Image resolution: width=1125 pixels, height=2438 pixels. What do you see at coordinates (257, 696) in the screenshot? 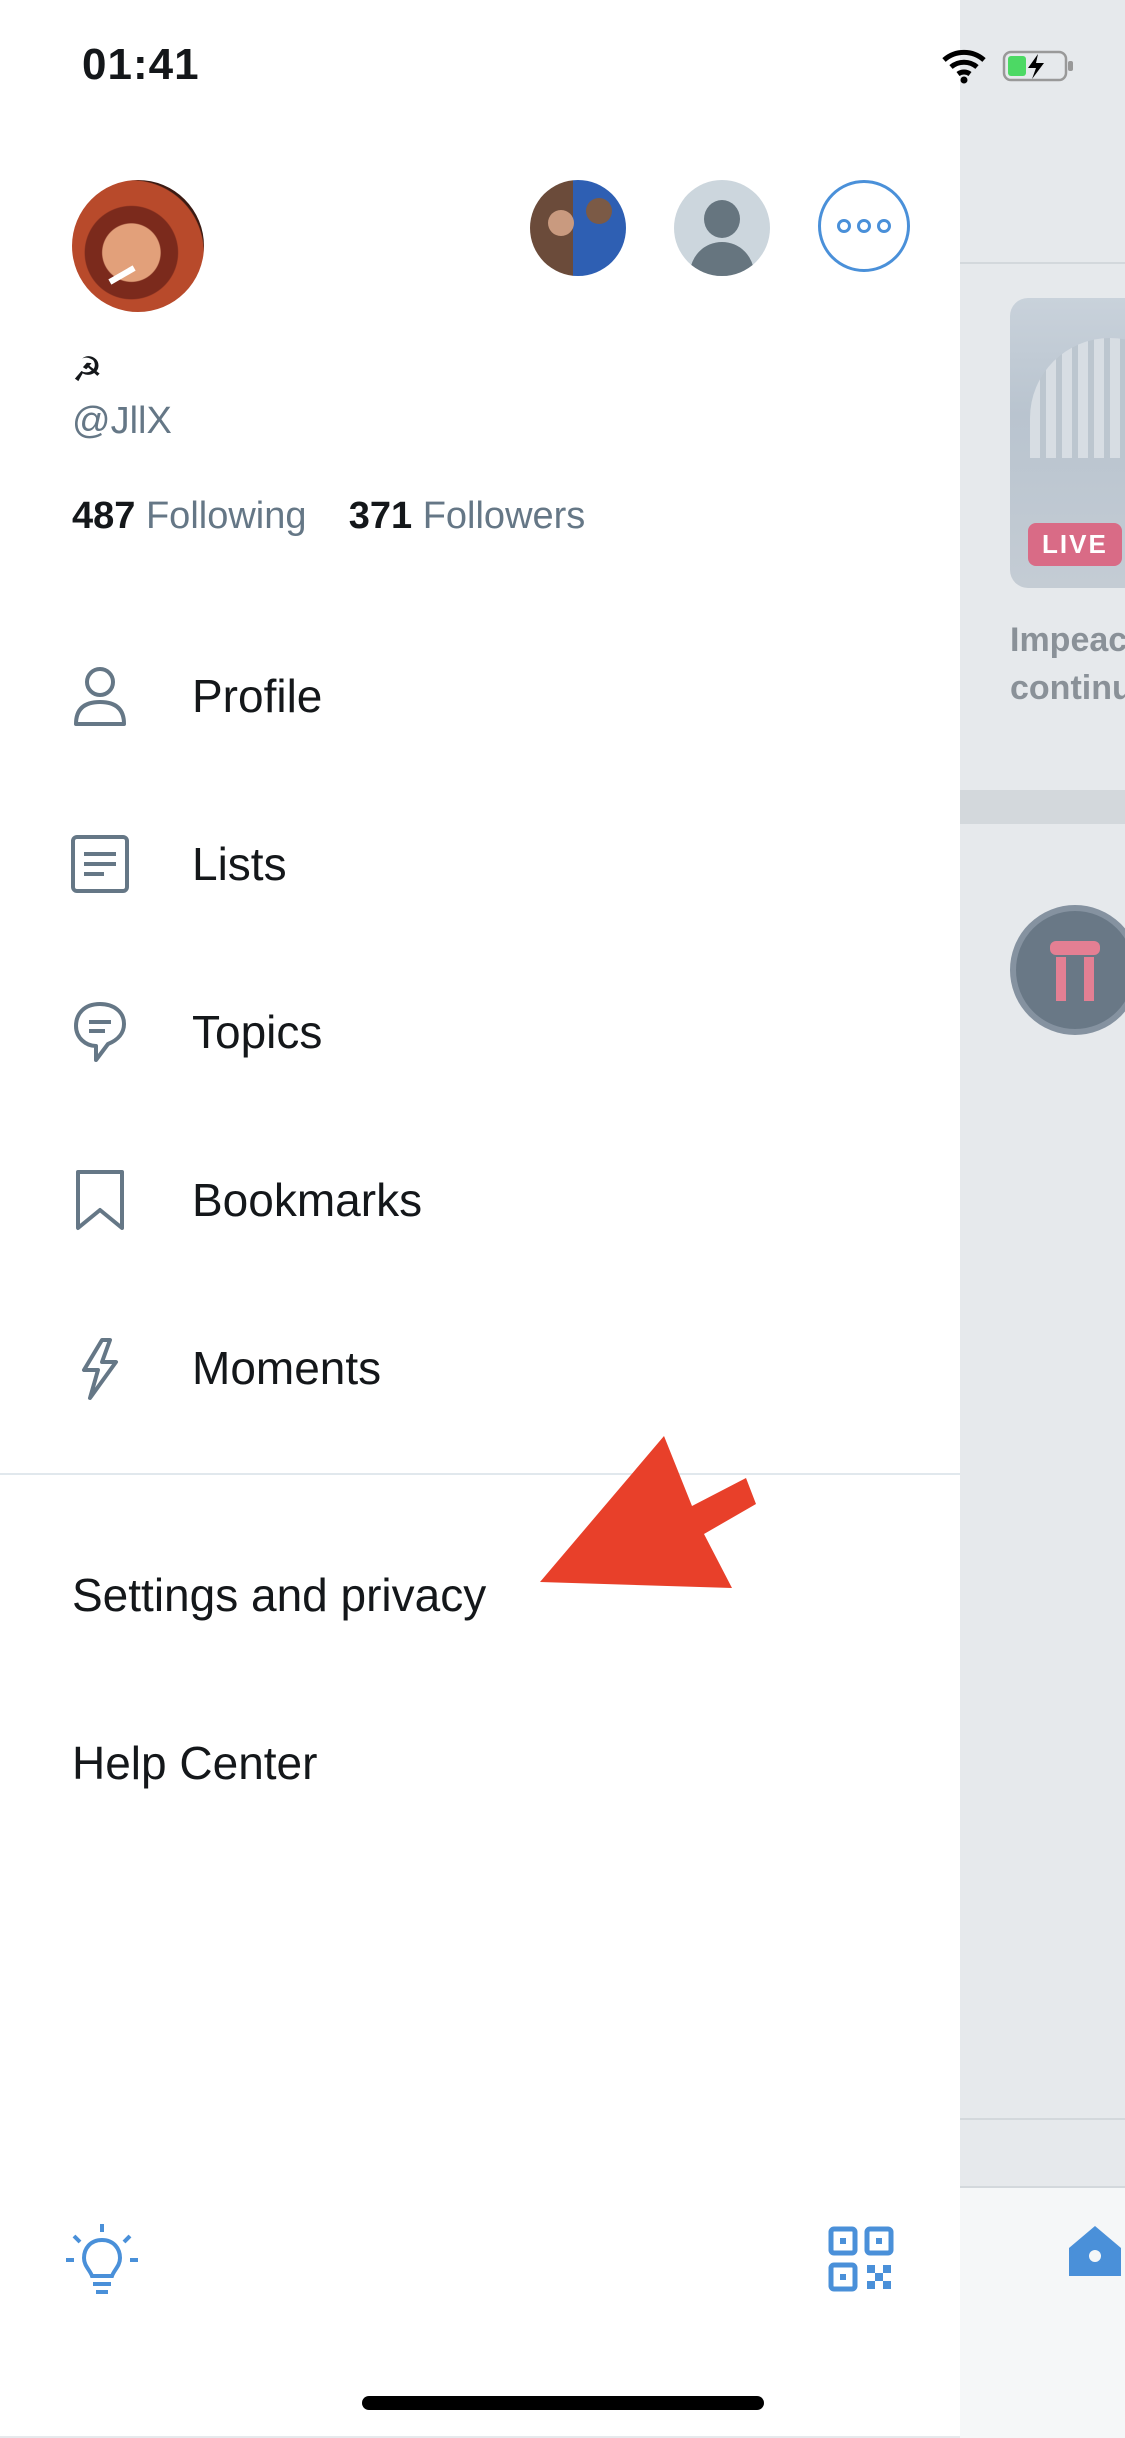
I see `menu-item-label: Profile` at bounding box center [257, 696].